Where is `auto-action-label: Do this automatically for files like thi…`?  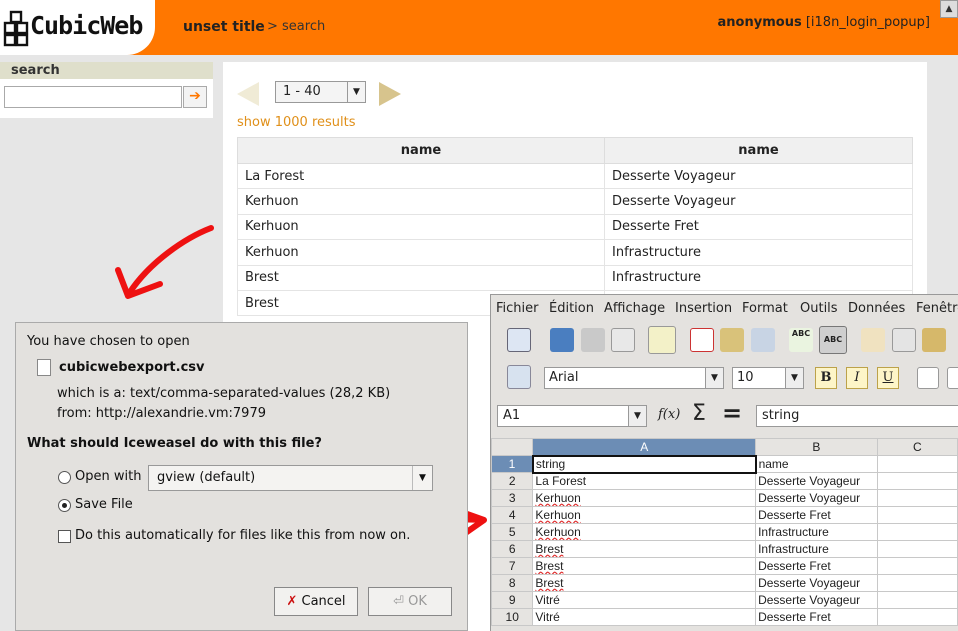 auto-action-label: Do this automatically for files like thi… is located at coordinates (242, 535).